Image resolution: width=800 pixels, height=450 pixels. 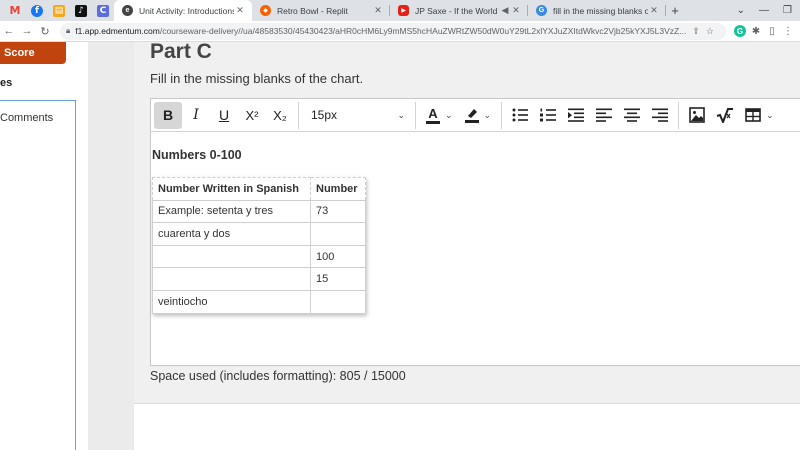 What do you see at coordinates (168, 115) in the screenshot?
I see `bold-button: B` at bounding box center [168, 115].